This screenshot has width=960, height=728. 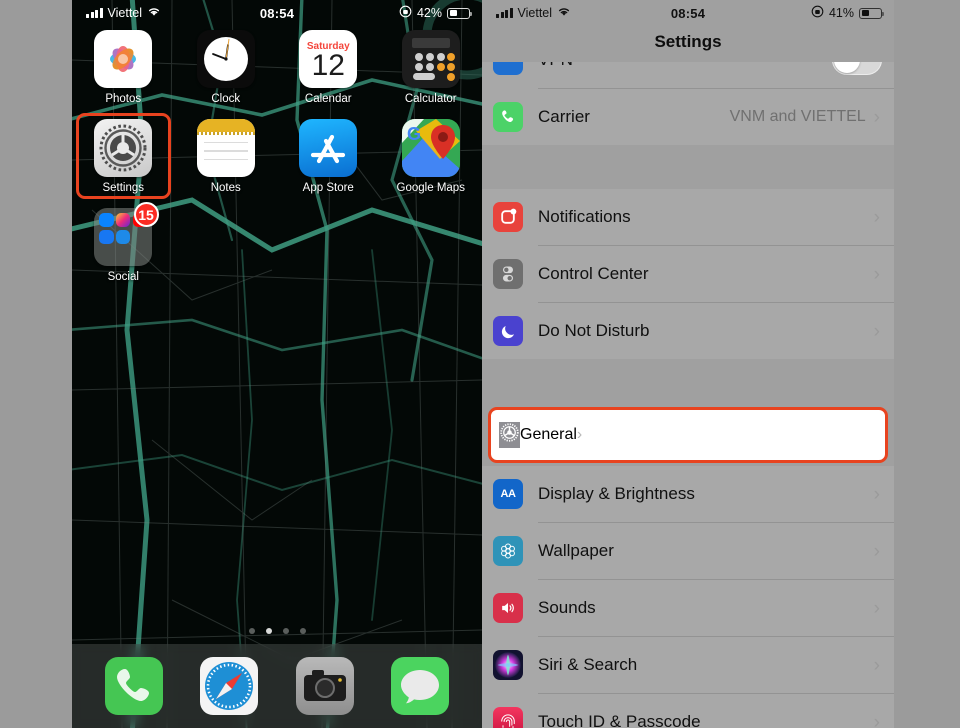 What do you see at coordinates (593, 273) in the screenshot?
I see `settings-row-label: Control Center` at bounding box center [593, 273].